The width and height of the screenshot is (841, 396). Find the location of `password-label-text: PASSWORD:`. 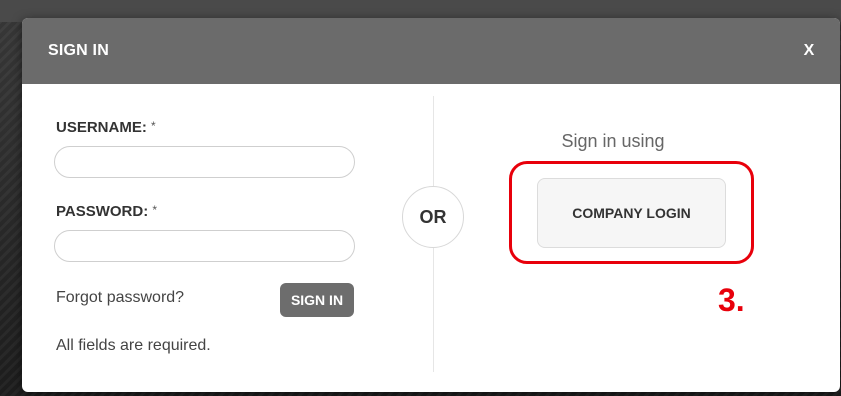

password-label-text: PASSWORD: is located at coordinates (102, 211).